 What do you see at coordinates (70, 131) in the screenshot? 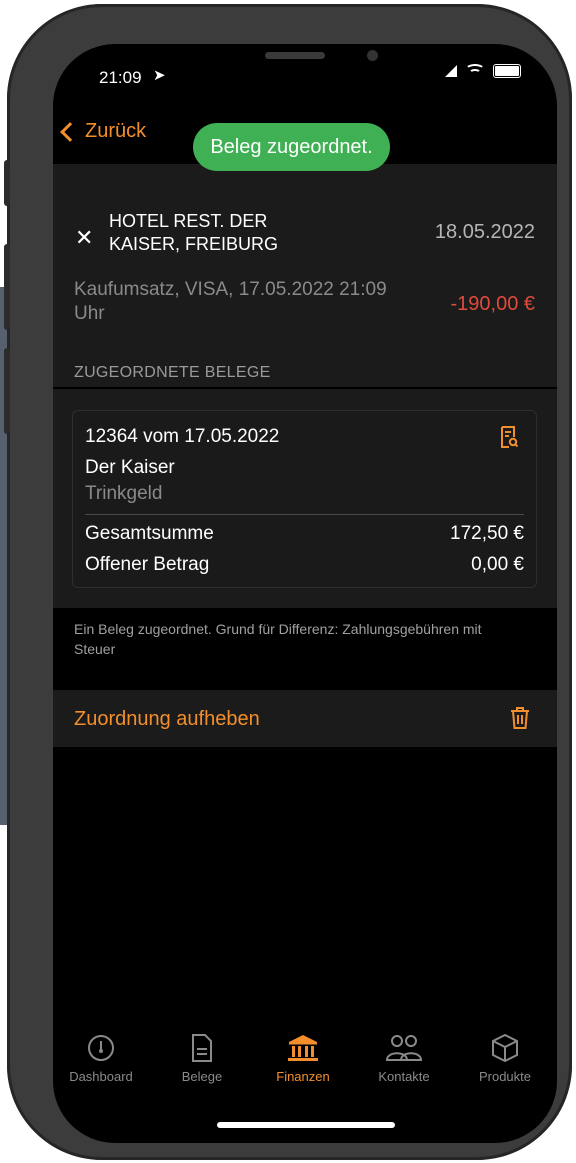
I see `chevron-left-icon` at bounding box center [70, 131].